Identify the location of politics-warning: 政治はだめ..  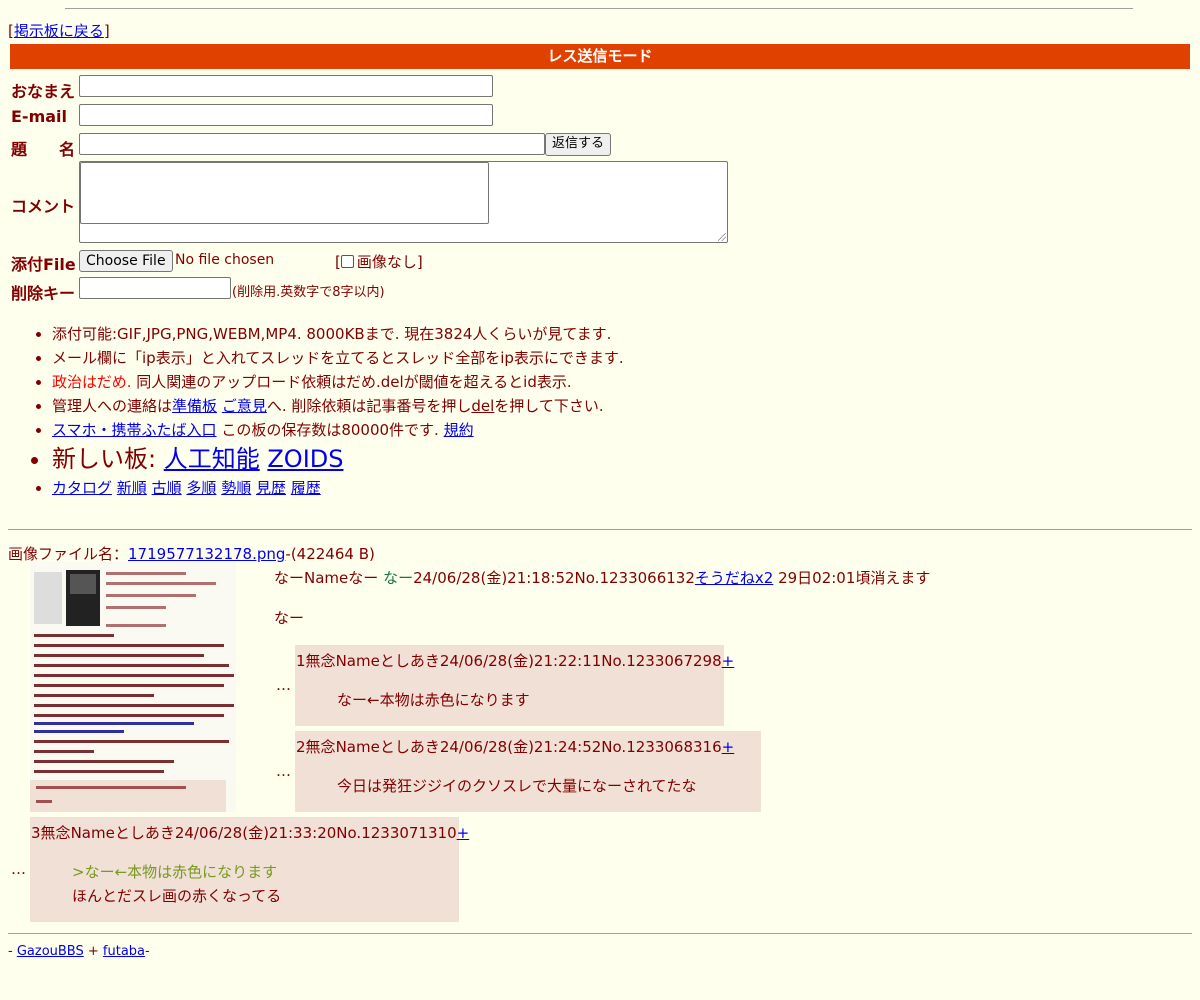
(92, 382).